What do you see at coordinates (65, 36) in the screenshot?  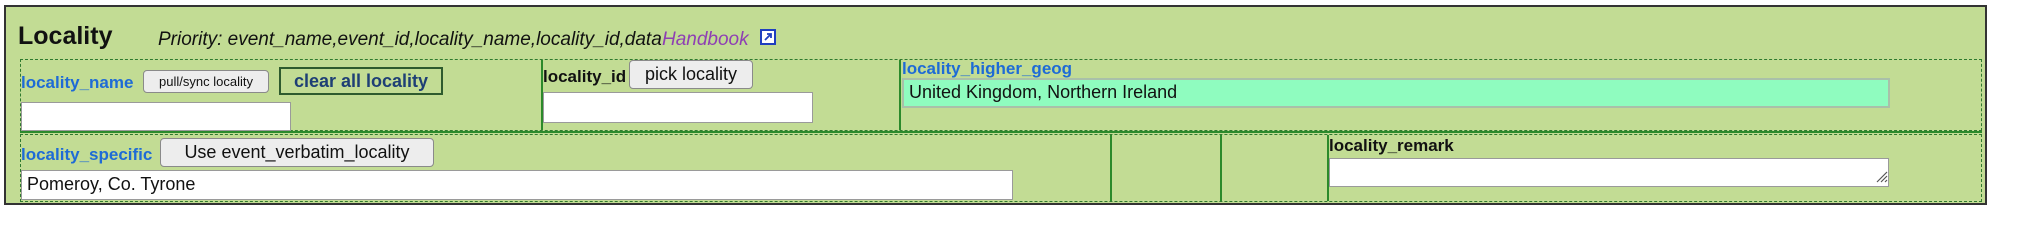 I see `panel-title: Locality` at bounding box center [65, 36].